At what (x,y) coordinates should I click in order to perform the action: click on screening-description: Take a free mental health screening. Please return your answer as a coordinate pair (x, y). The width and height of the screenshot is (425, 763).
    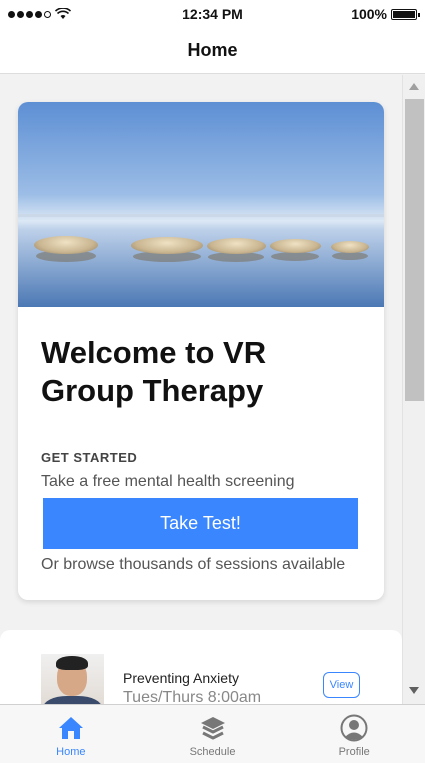
    Looking at the image, I should click on (168, 481).